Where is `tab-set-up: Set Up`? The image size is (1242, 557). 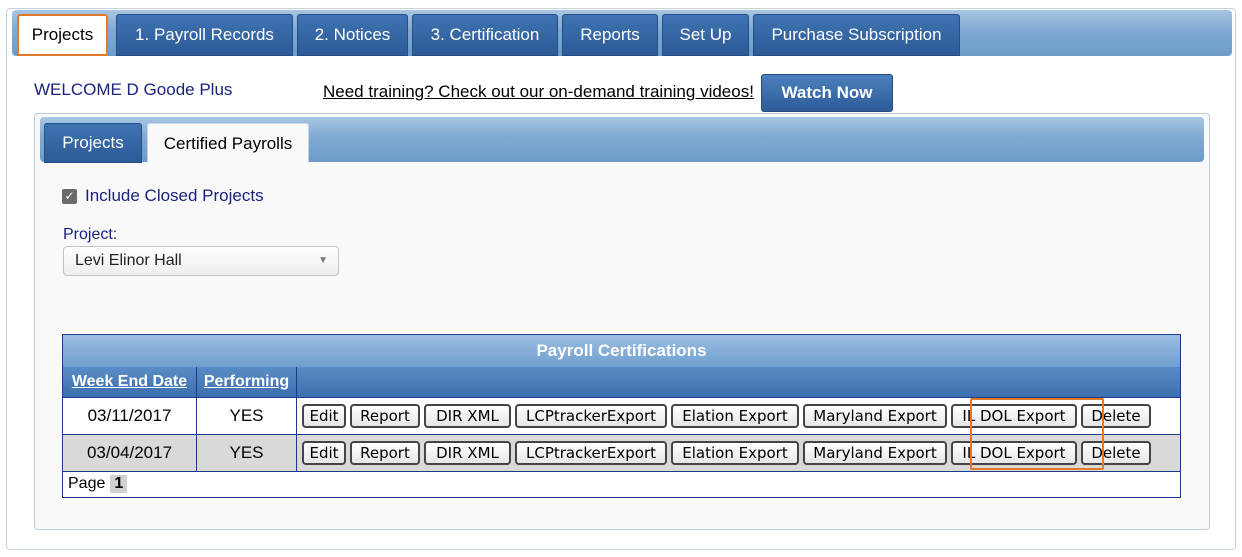
tab-set-up: Set Up is located at coordinates (705, 35).